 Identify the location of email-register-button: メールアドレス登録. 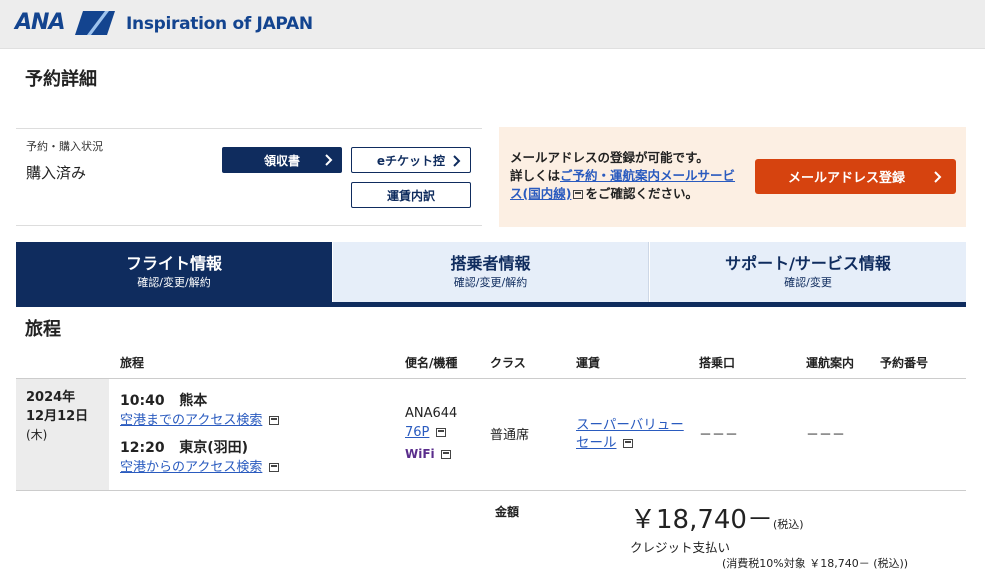
(855, 176).